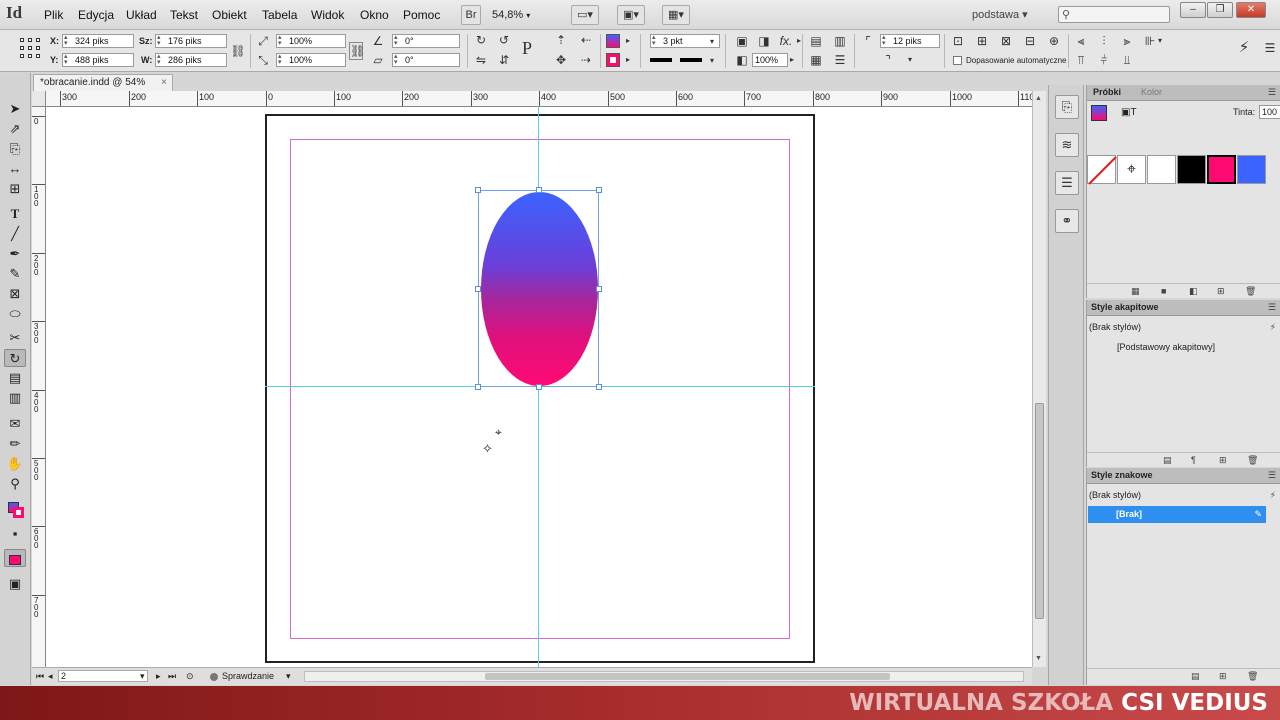 Image resolution: width=1280 pixels, height=720 pixels. Describe the element at coordinates (764, 41) in the screenshot. I see `effects-icon: ◨` at that location.